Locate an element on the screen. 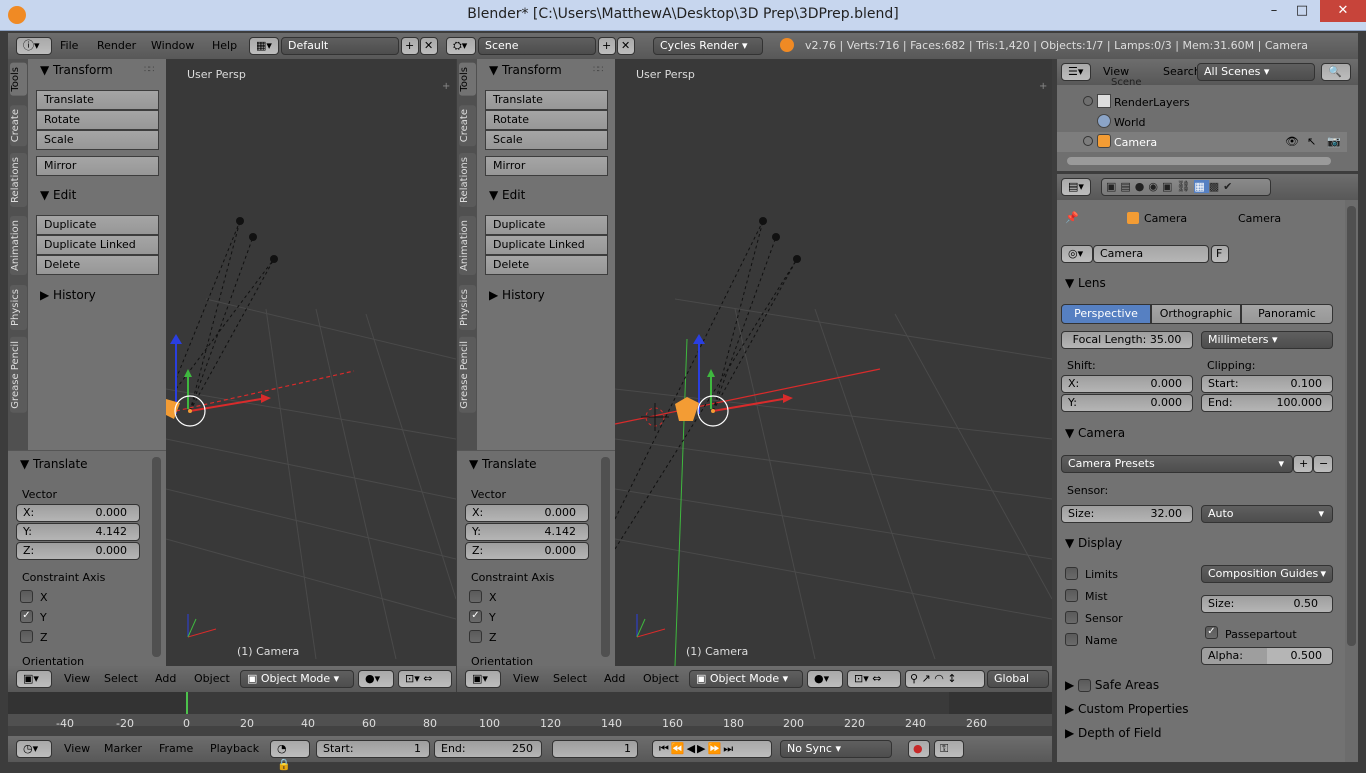 Image resolution: width=1366 pixels, height=773 pixels. sync-select: No Sync ▾ is located at coordinates (836, 749).